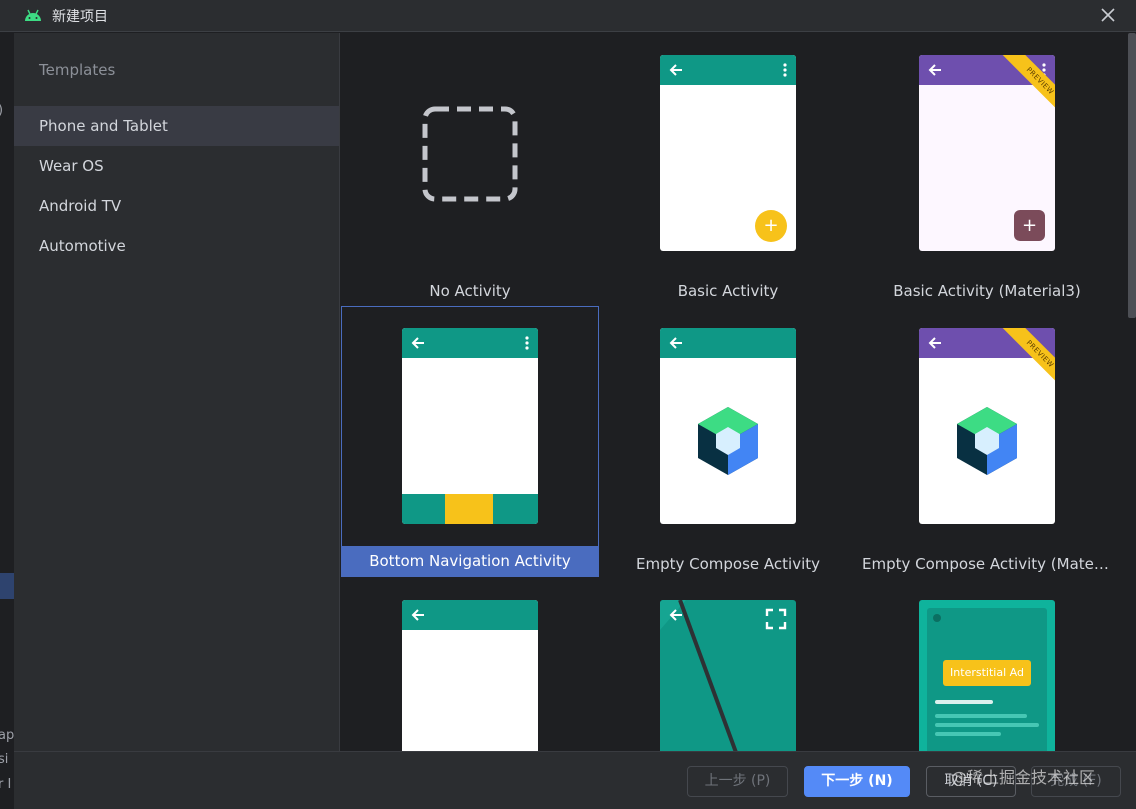 The width and height of the screenshot is (1136, 809). I want to click on gallery-scrollbar, so click(1132, 175).